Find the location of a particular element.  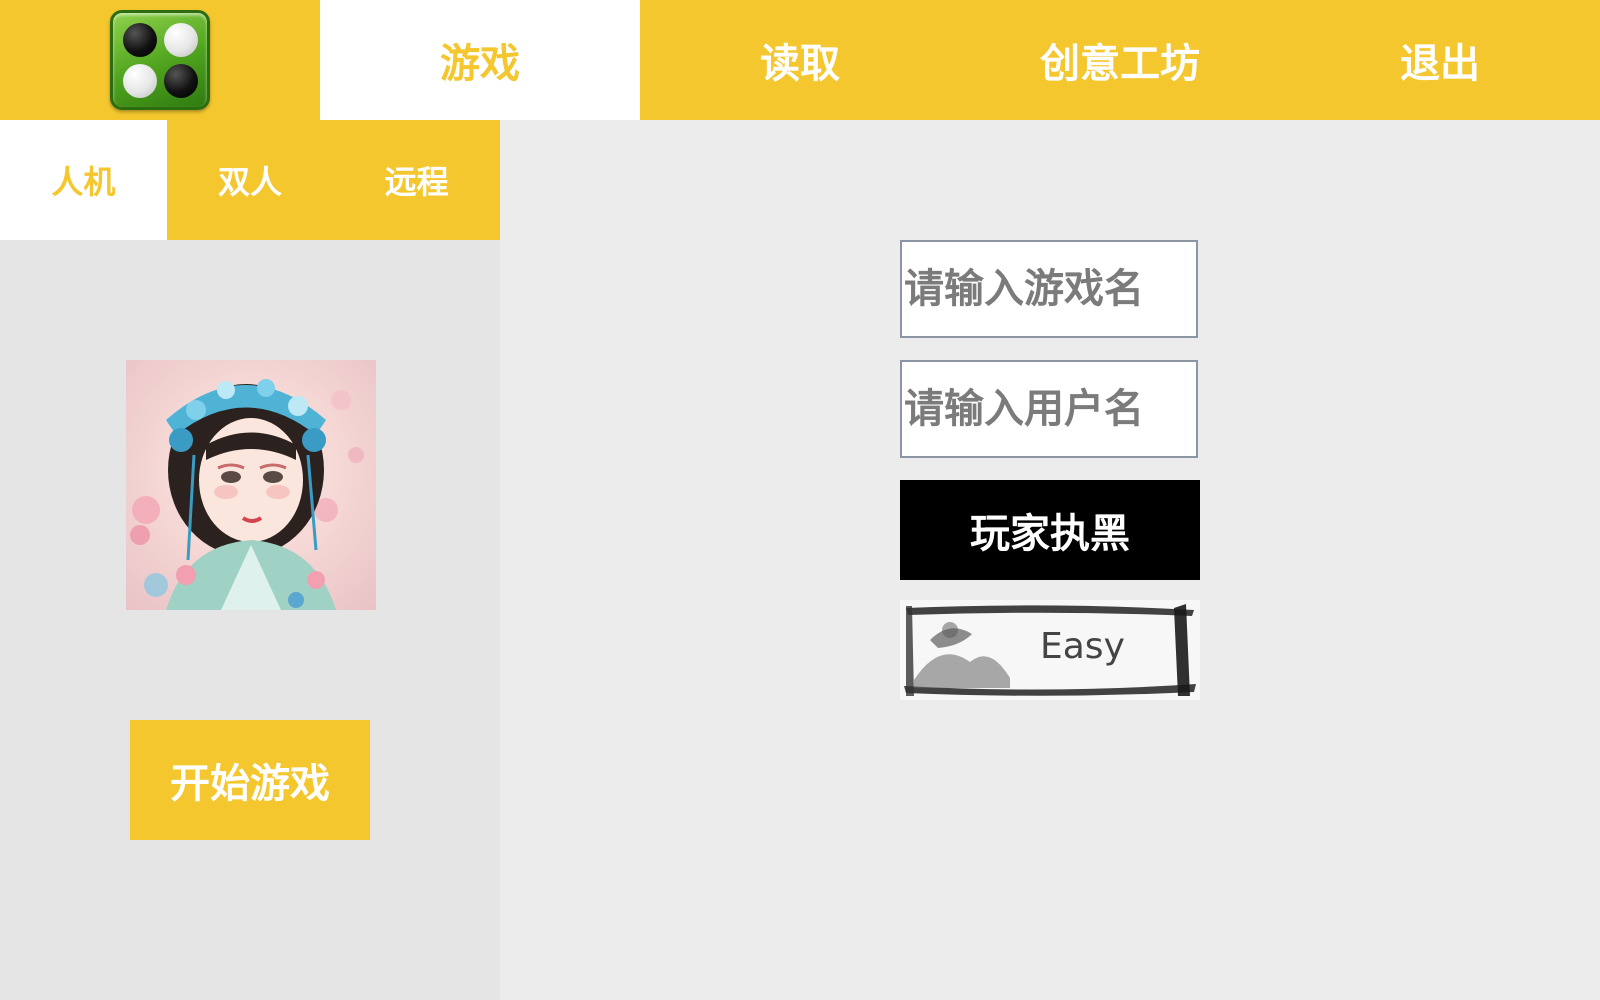

game-name-input is located at coordinates (1049, 289).